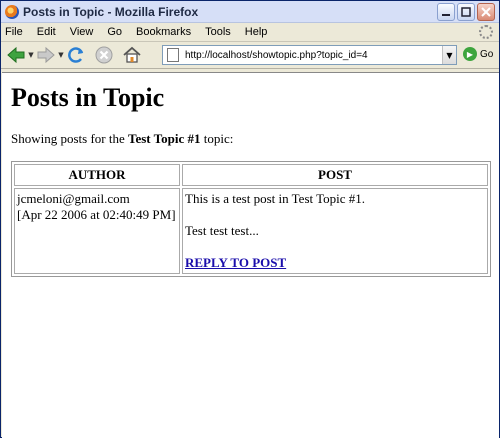 The height and width of the screenshot is (438, 500). Describe the element at coordinates (486, 32) in the screenshot. I see `throbber-icon` at that location.